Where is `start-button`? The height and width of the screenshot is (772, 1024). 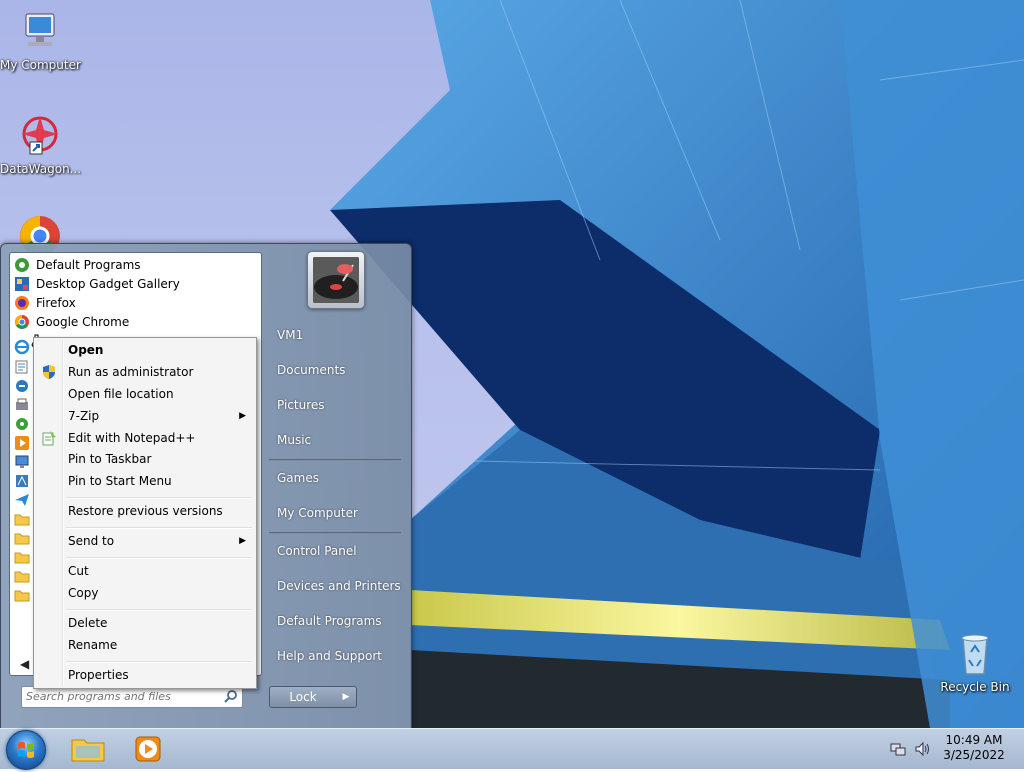 start-button is located at coordinates (26, 750).